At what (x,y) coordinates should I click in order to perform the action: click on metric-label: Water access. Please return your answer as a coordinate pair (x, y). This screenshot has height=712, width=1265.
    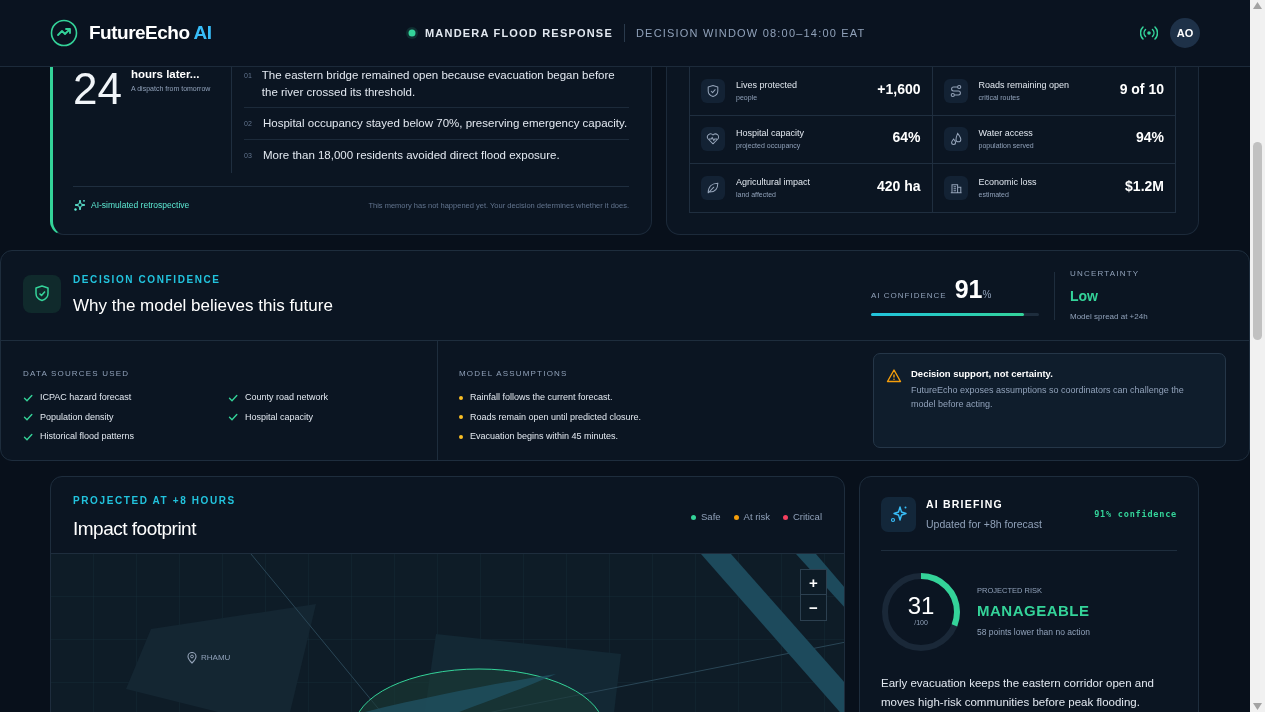
    Looking at the image, I should click on (1005, 133).